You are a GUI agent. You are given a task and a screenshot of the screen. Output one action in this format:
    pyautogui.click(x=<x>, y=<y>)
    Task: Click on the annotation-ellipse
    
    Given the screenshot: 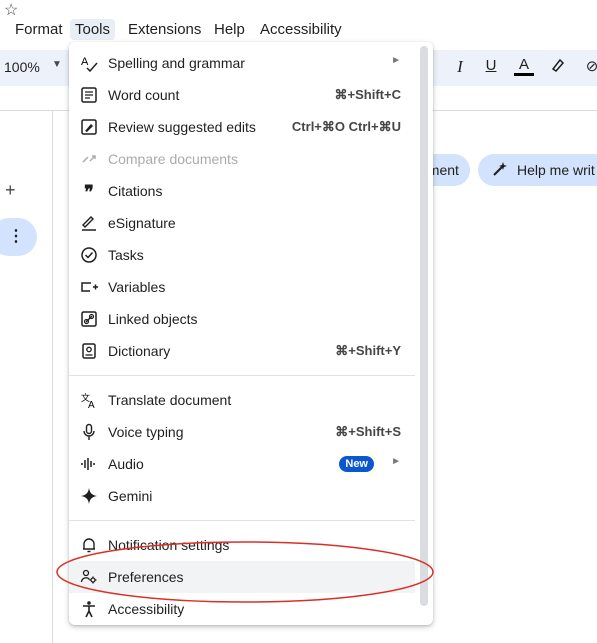 What is the action you would take?
    pyautogui.click(x=245, y=572)
    